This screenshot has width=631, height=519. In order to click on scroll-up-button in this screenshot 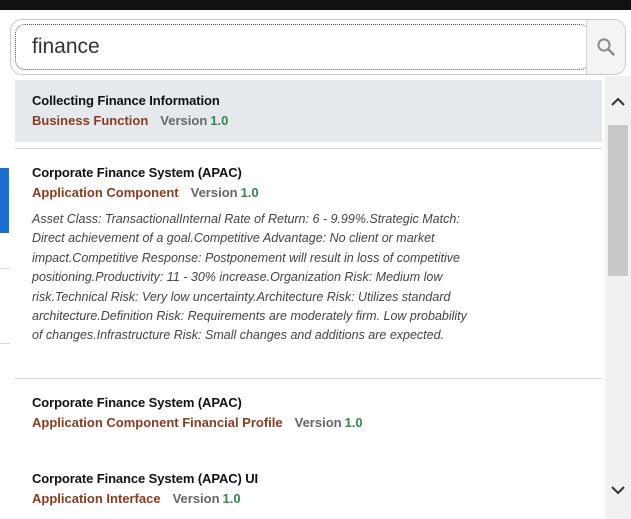, I will do `click(618, 102)`.